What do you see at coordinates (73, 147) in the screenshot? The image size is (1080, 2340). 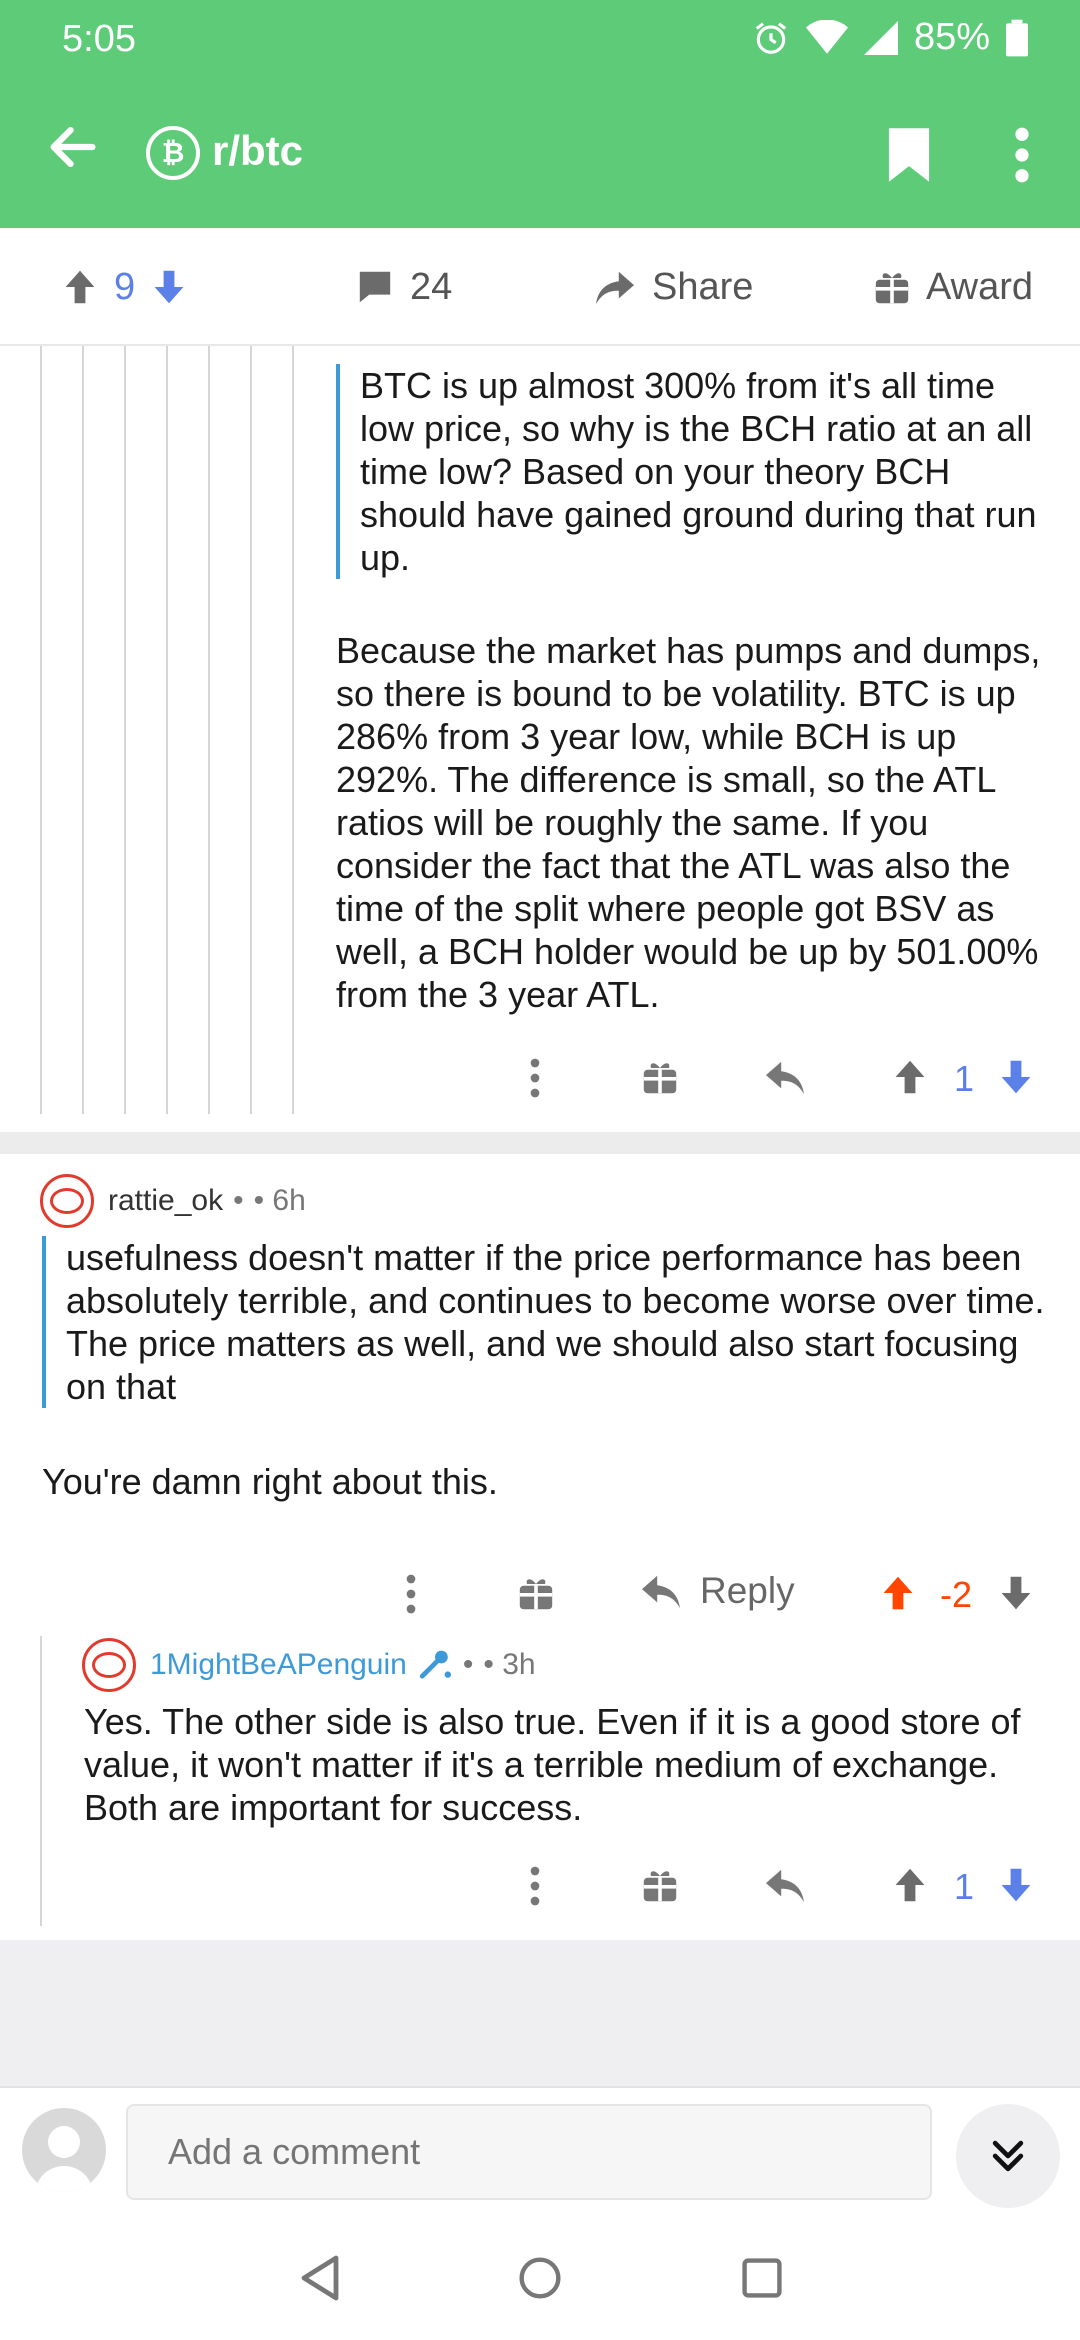 I see `back-arrow-icon` at bounding box center [73, 147].